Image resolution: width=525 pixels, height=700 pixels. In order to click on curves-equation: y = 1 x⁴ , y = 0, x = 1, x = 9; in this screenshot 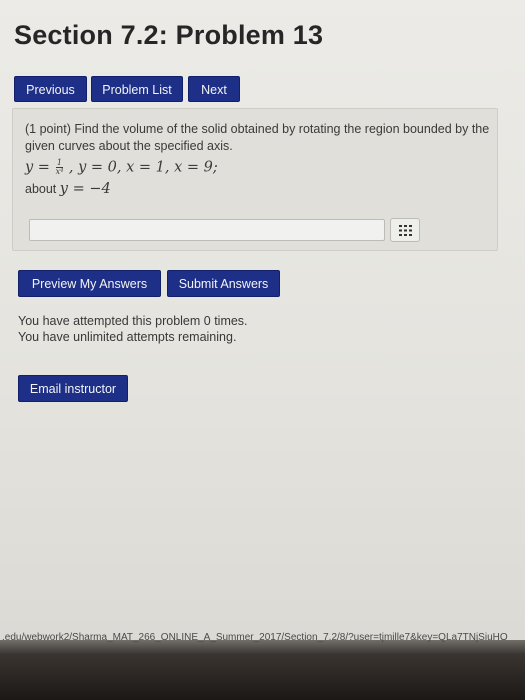, I will do `click(121, 167)`.